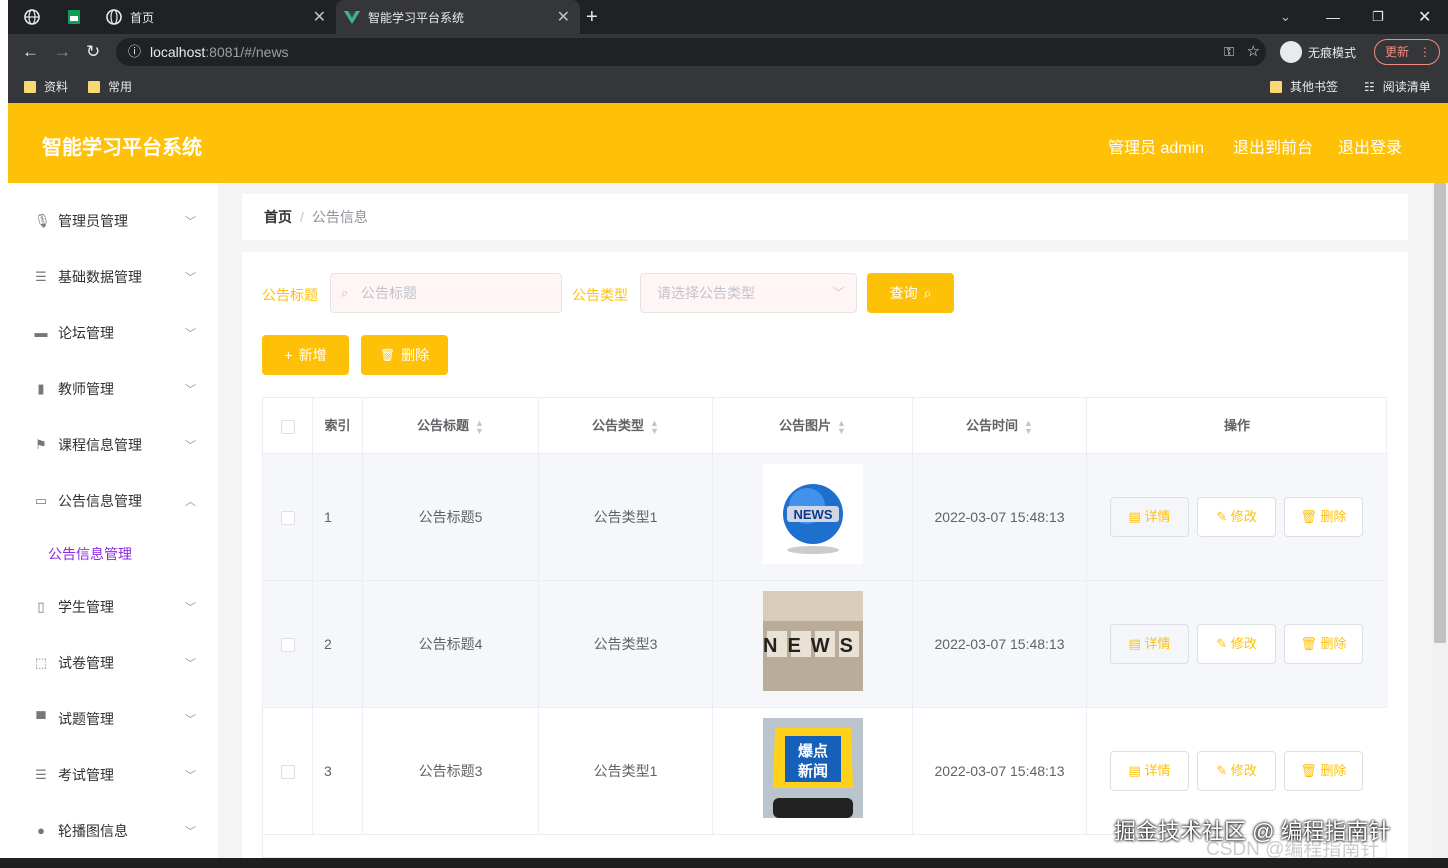 The width and height of the screenshot is (1448, 868). I want to click on query-button: 查询 ⌕, so click(910, 293).